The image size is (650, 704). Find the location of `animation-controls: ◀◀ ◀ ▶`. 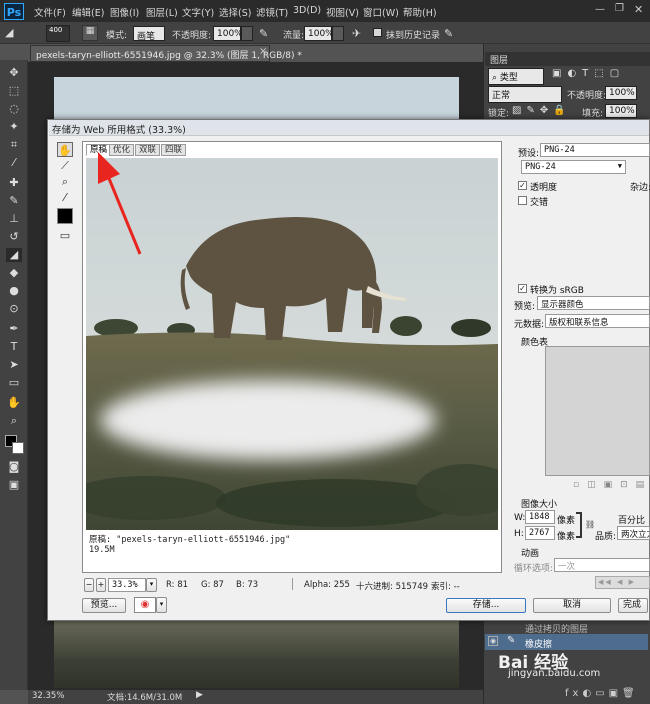

animation-controls: ◀◀ ◀ ▶ is located at coordinates (622, 582).